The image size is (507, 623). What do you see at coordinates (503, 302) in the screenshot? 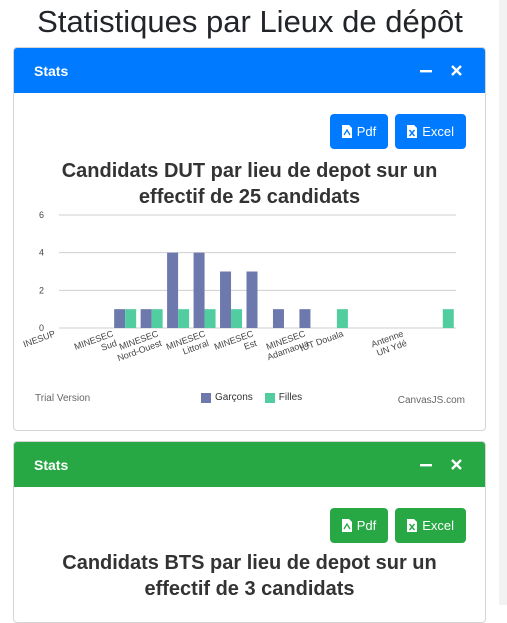
I see `scrollbar` at bounding box center [503, 302].